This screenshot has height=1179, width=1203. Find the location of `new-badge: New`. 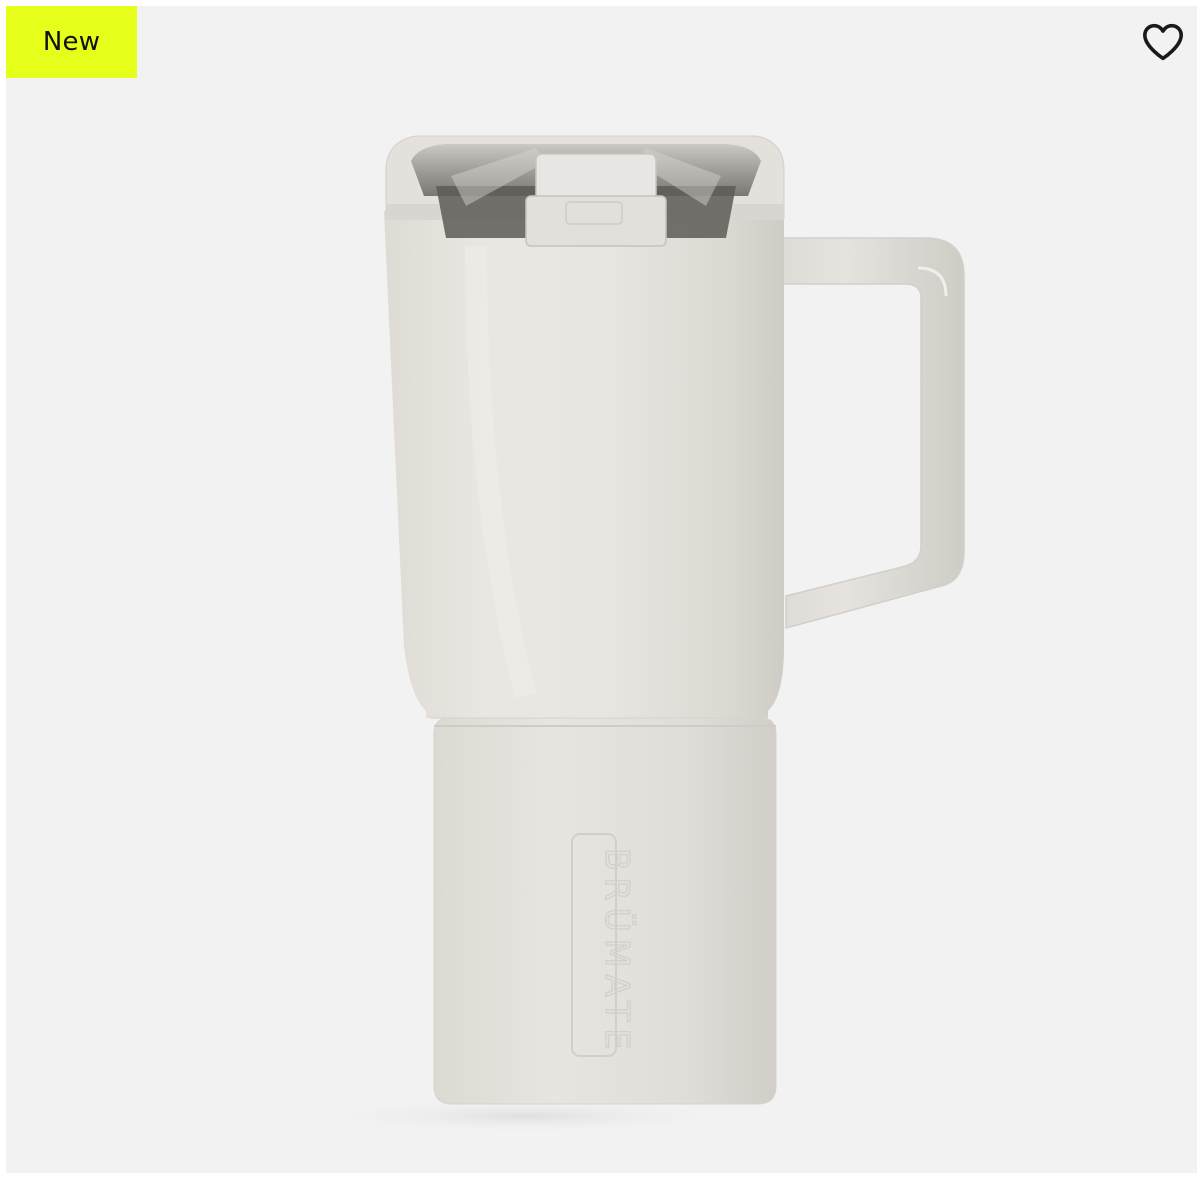

new-badge: New is located at coordinates (71, 42).